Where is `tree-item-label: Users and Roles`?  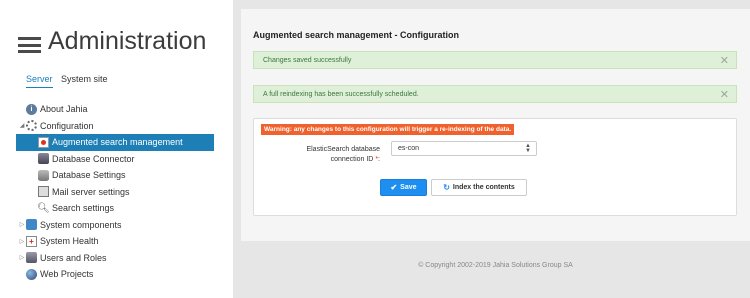 tree-item-label: Users and Roles is located at coordinates (73, 257).